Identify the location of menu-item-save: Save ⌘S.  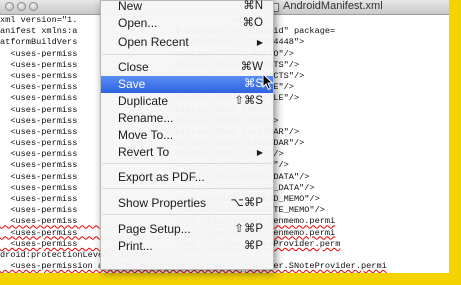
(187, 84).